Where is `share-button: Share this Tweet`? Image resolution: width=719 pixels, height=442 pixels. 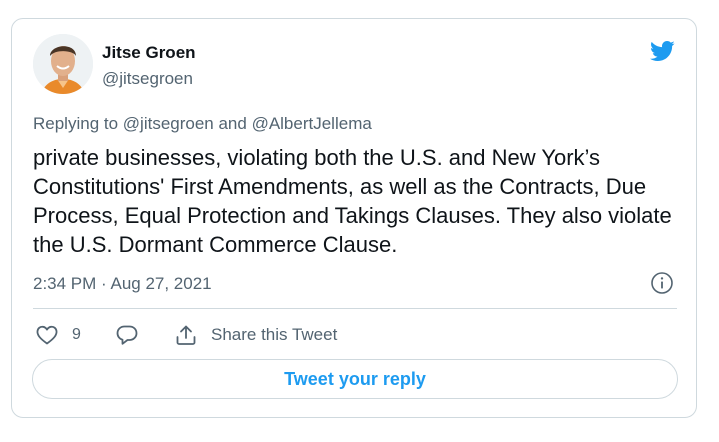
share-button: Share this Tweet is located at coordinates (255, 335).